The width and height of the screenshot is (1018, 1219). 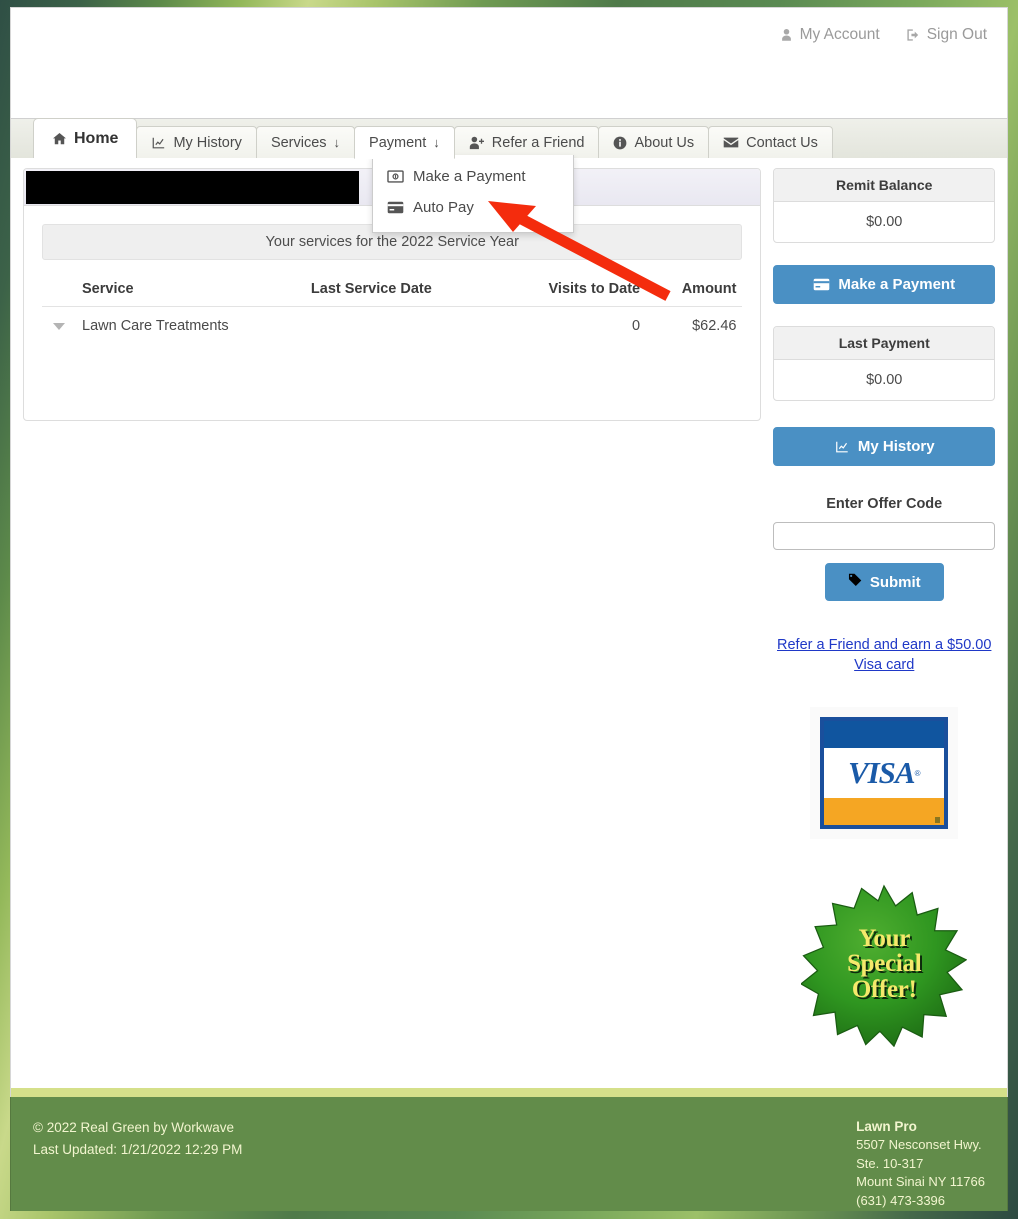 What do you see at coordinates (884, 185) in the screenshot?
I see `remit-balance-title: Remit Balance` at bounding box center [884, 185].